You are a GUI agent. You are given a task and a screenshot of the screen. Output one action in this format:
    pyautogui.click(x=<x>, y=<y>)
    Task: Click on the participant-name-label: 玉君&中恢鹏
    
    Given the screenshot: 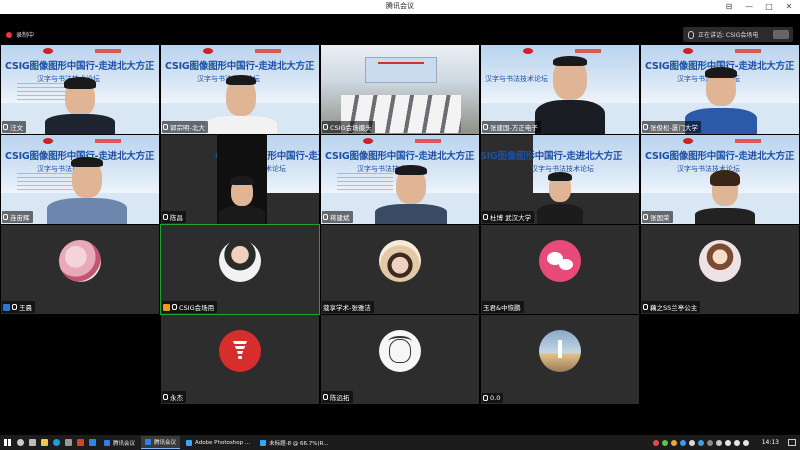 What is the action you would take?
    pyautogui.click(x=503, y=307)
    